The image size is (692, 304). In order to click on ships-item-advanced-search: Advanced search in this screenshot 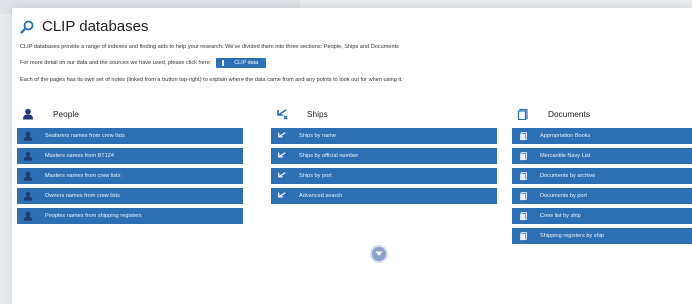, I will do `click(384, 196)`.